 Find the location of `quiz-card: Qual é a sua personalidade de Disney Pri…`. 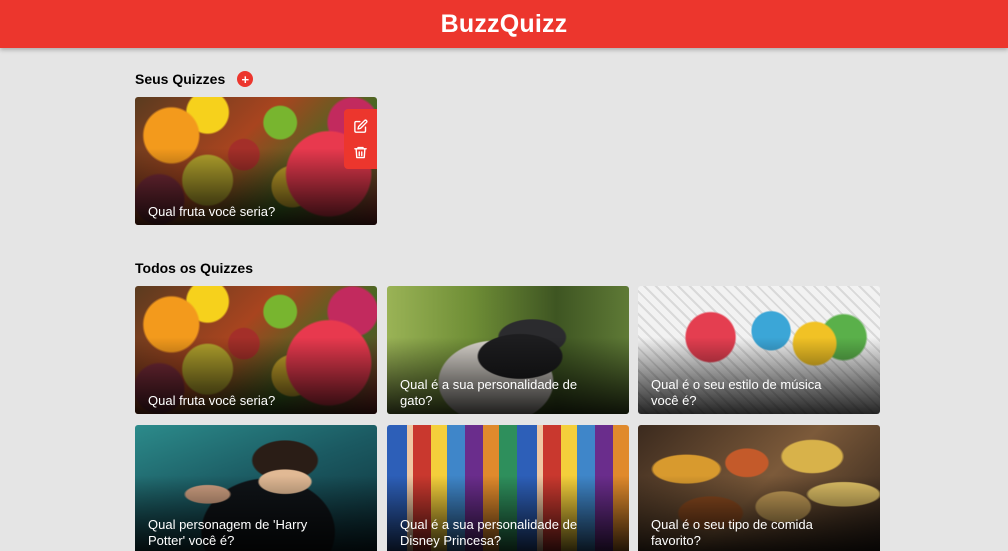

quiz-card: Qual é a sua personalidade de Disney Pri… is located at coordinates (508, 488).